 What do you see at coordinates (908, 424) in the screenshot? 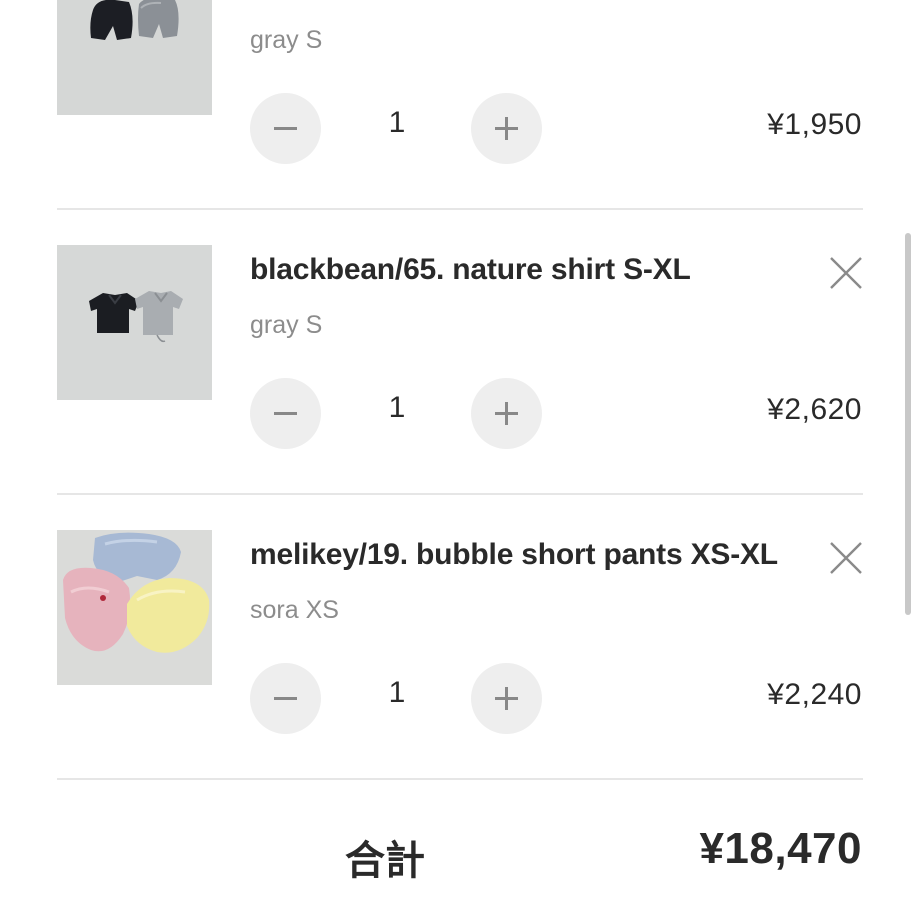
I see `scrollbar` at bounding box center [908, 424].